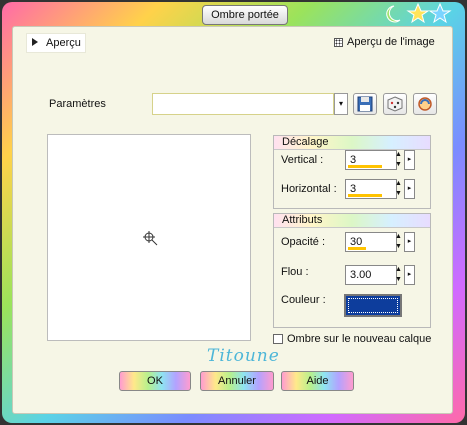  What do you see at coordinates (409, 189) in the screenshot?
I see `horizontal-menu-arrow-icon: ▸` at bounding box center [409, 189].